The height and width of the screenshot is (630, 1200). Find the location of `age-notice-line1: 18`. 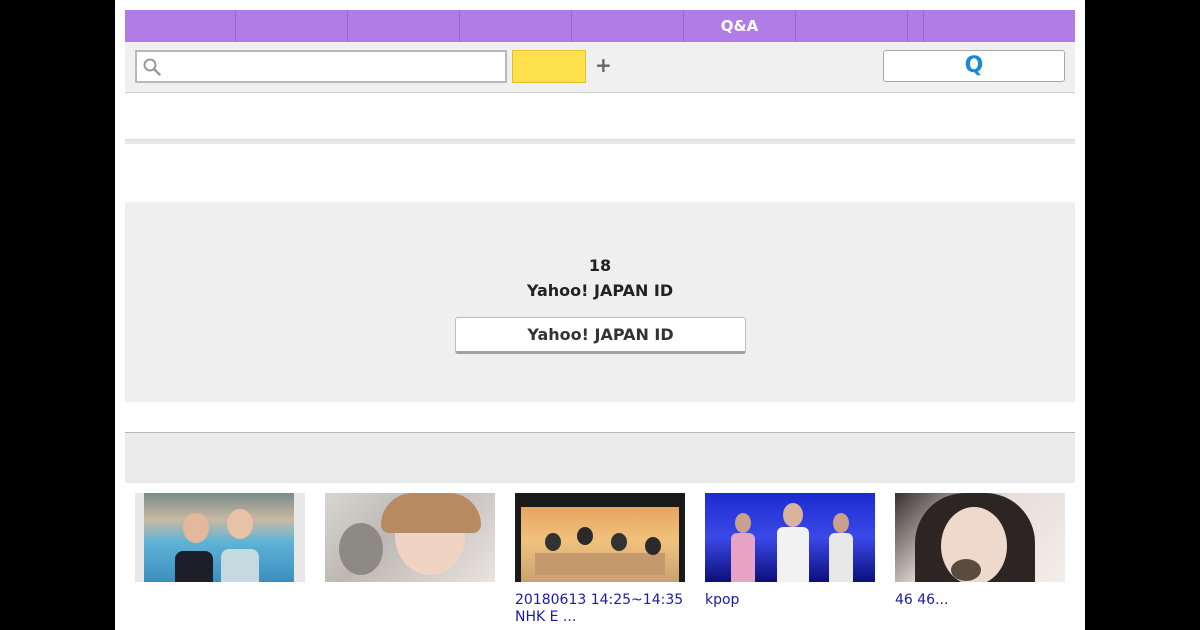

age-notice-line1: 18 is located at coordinates (600, 265).